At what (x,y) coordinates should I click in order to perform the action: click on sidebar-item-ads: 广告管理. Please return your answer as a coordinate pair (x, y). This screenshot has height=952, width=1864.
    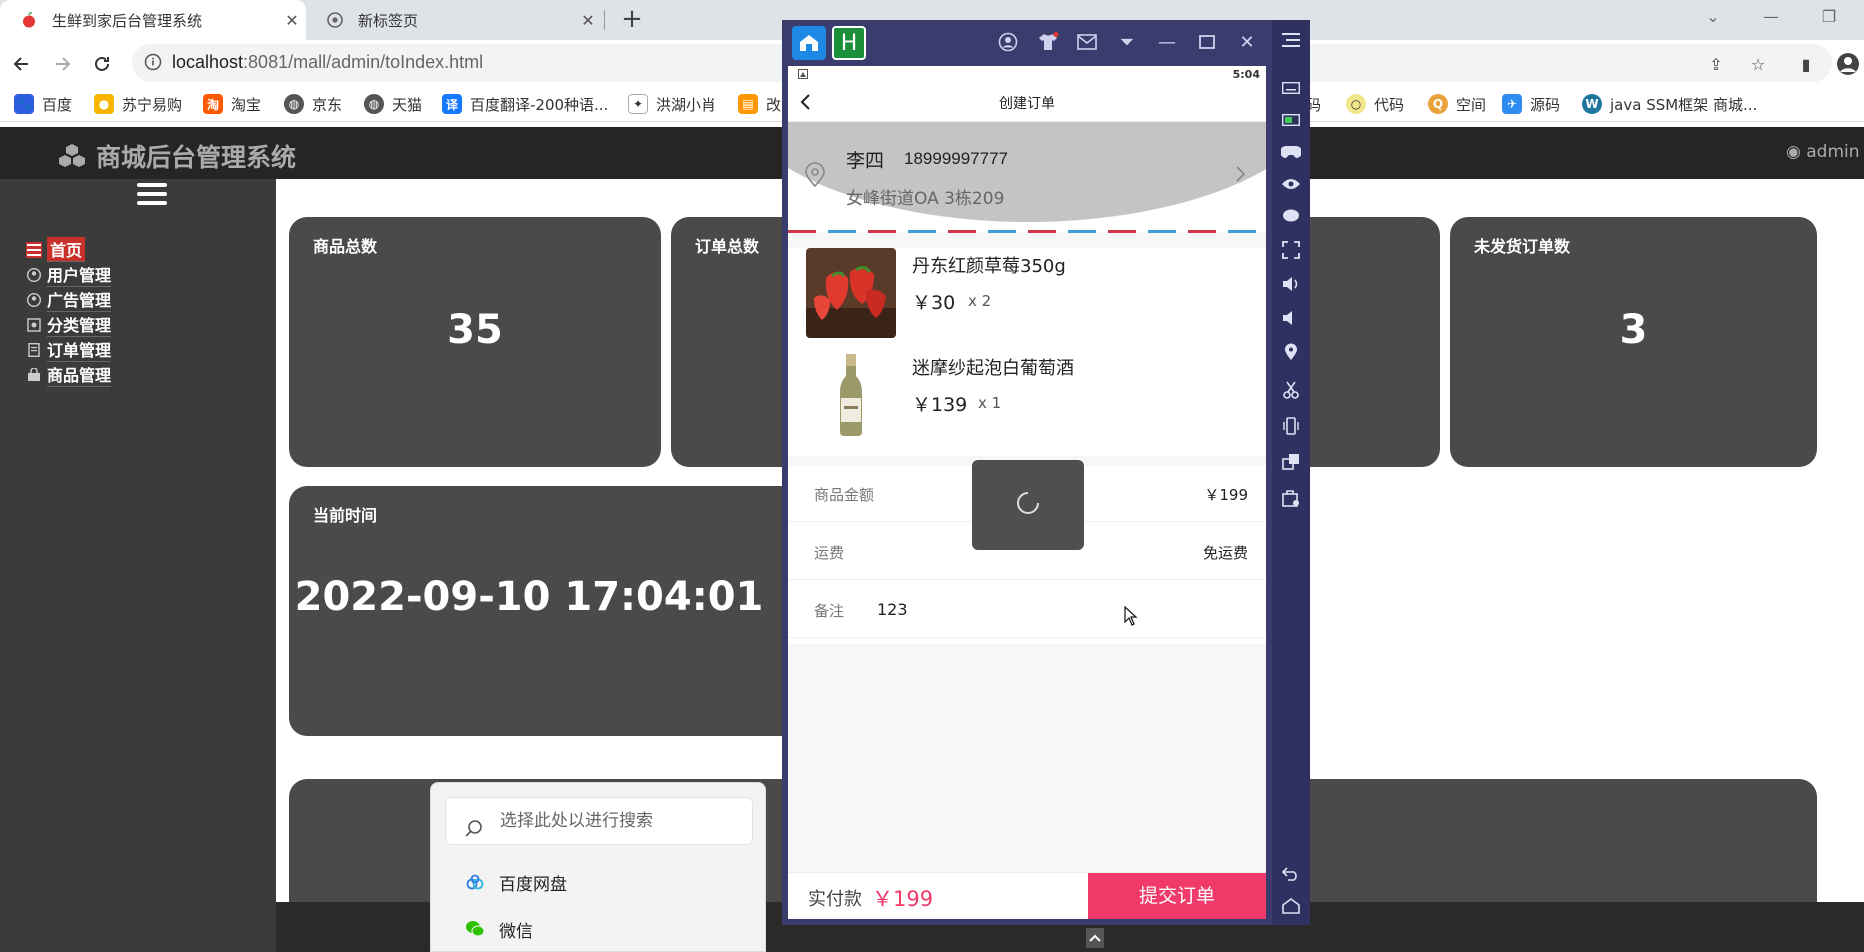
    Looking at the image, I should click on (69, 299).